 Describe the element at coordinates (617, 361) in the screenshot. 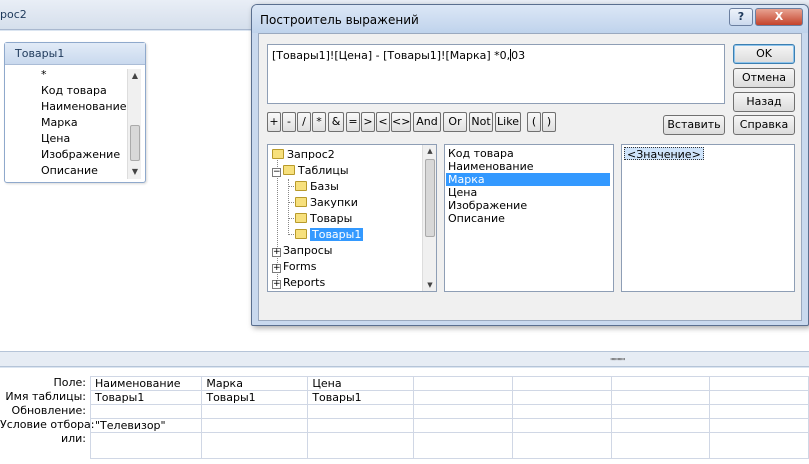

I see `splitter-grip-icon: ''''''''''''` at that location.